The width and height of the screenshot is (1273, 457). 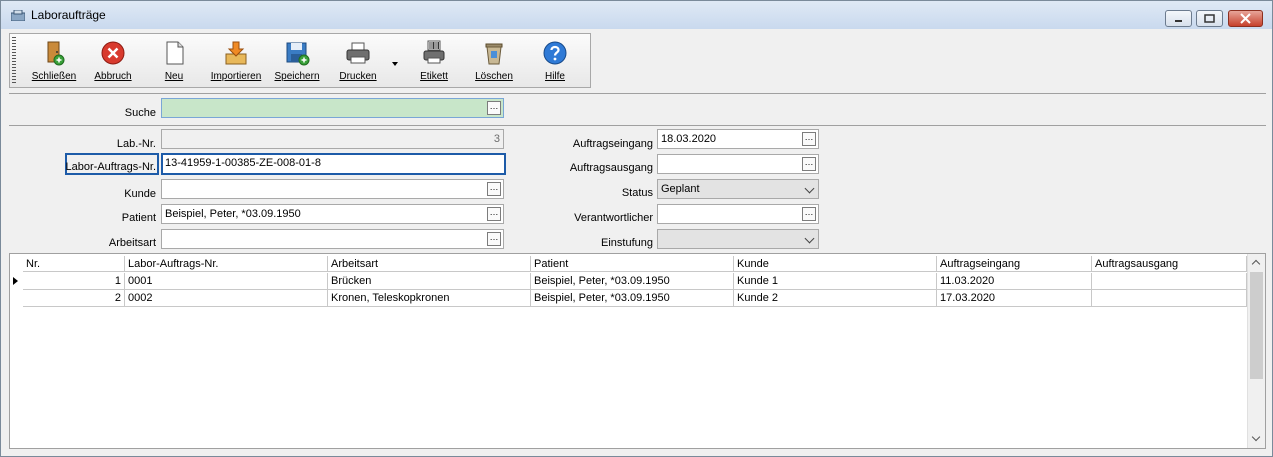 I want to click on label-button: Etikett, so click(x=434, y=63).